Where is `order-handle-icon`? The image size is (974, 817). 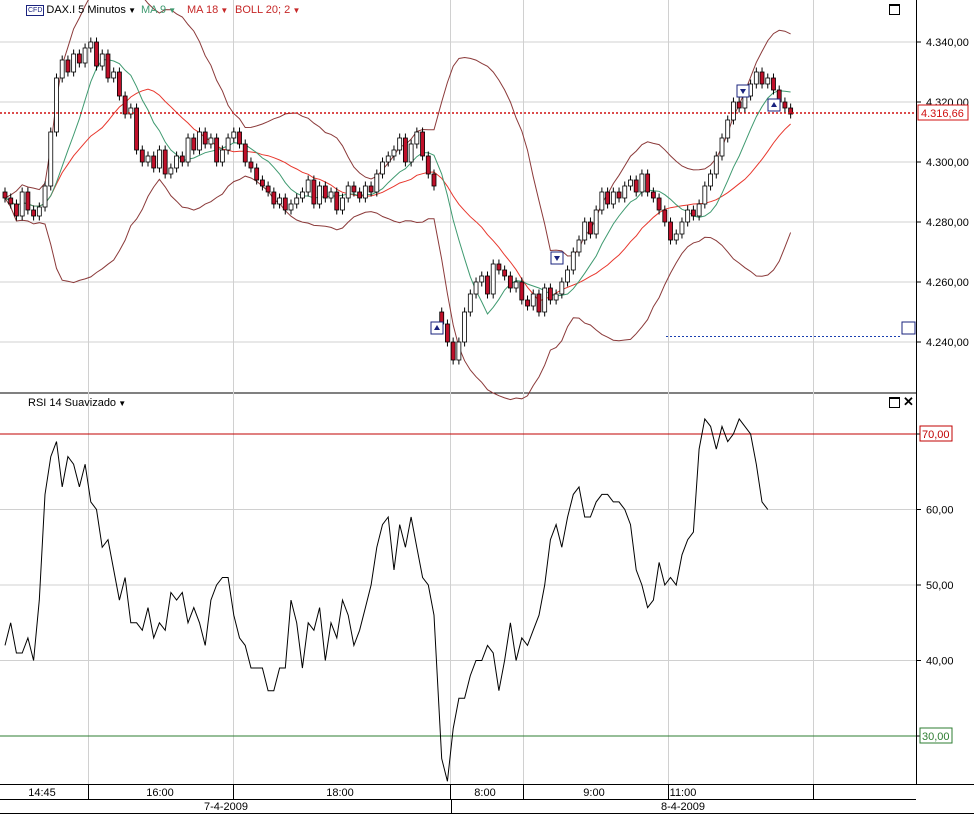
order-handle-icon is located at coordinates (908, 328).